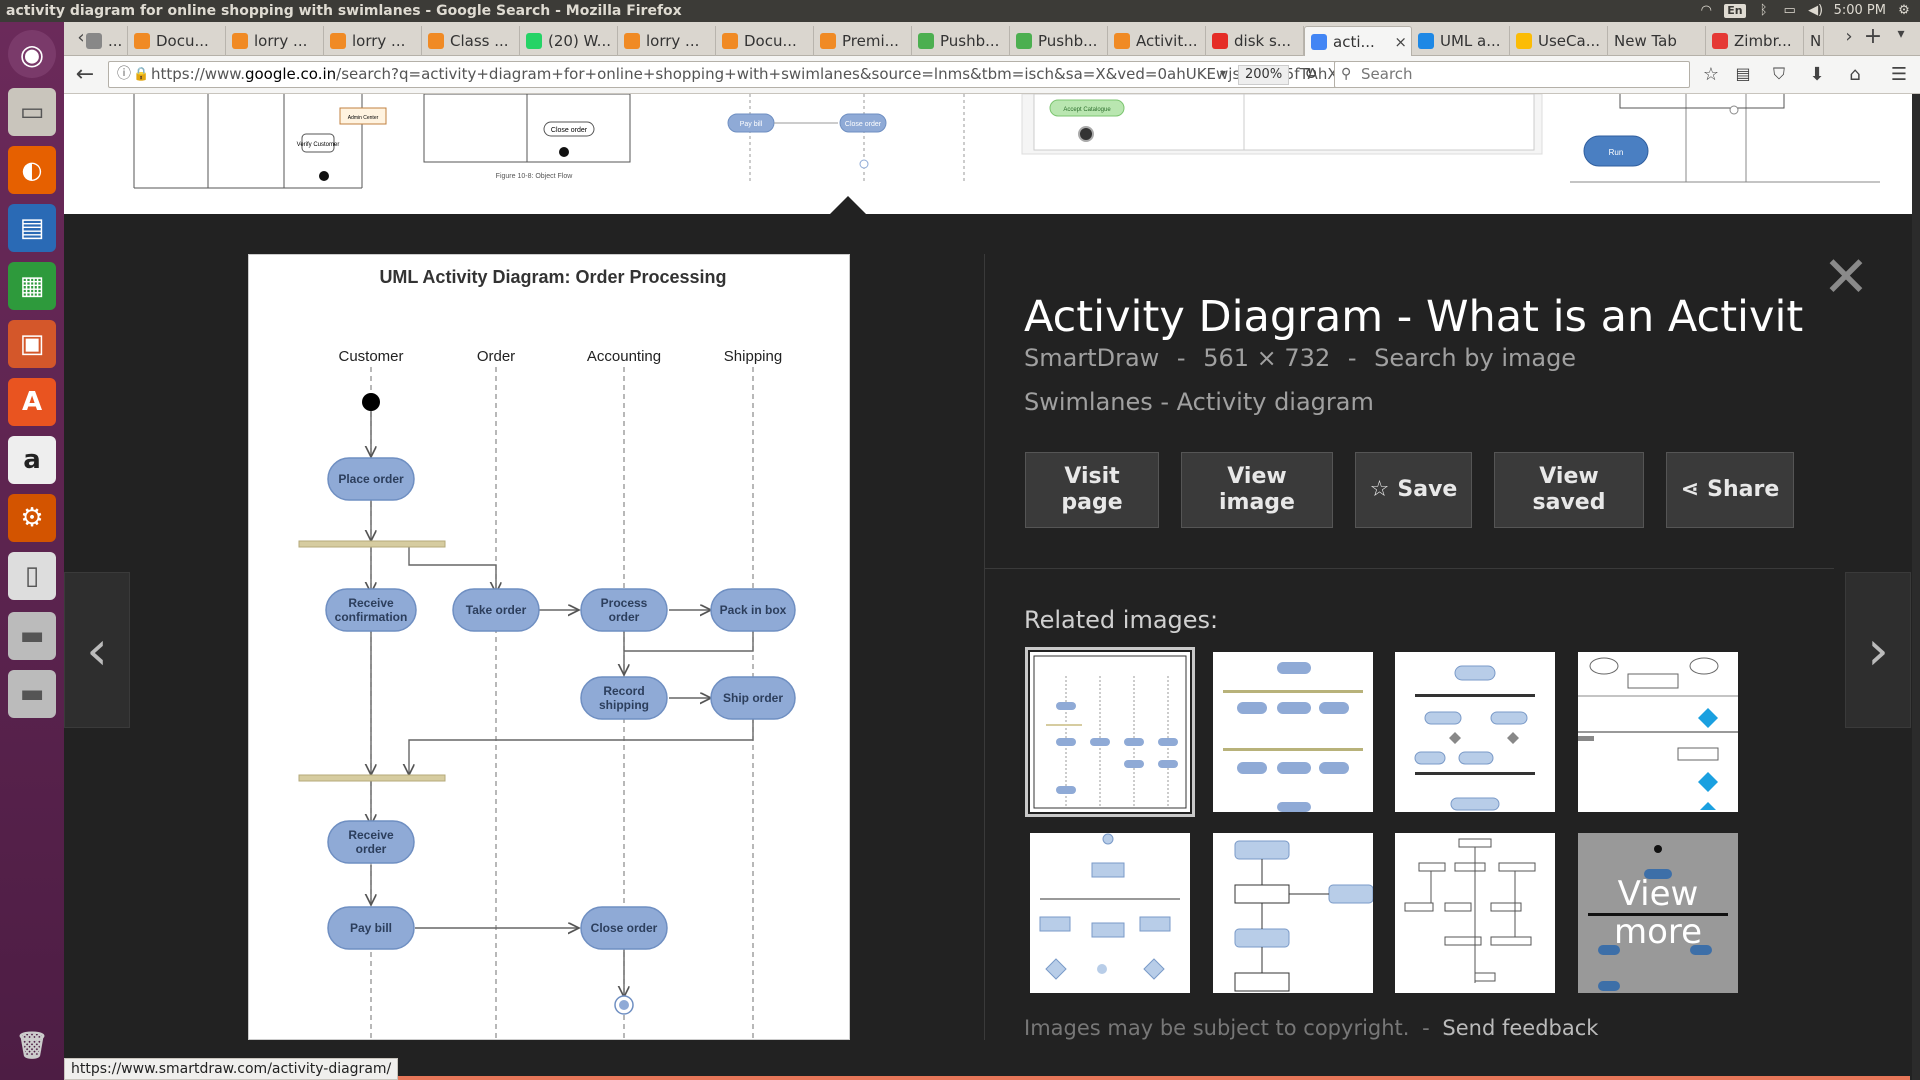  Describe the element at coordinates (1223, 73) in the screenshot. I see `chevron-down-icon: ▾` at that location.